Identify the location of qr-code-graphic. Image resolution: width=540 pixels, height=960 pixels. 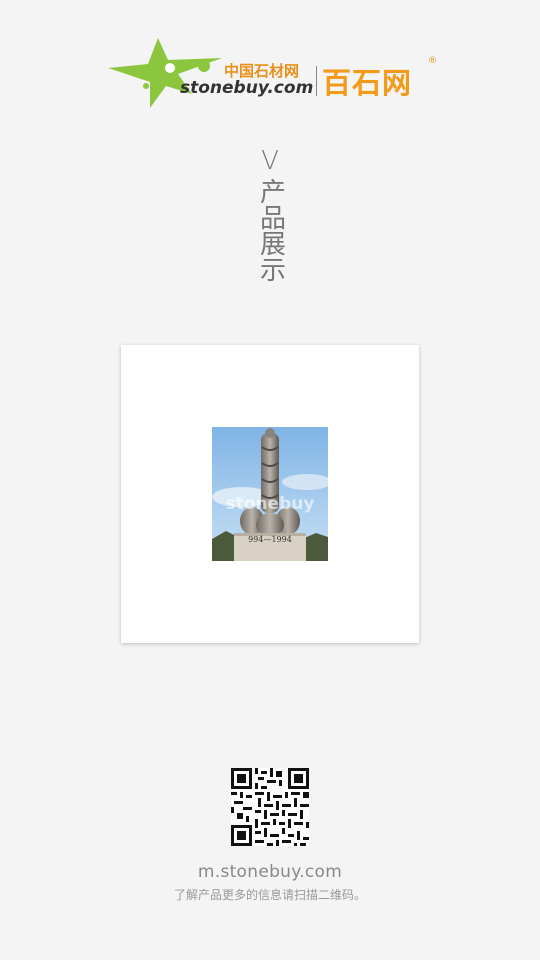
(270, 807).